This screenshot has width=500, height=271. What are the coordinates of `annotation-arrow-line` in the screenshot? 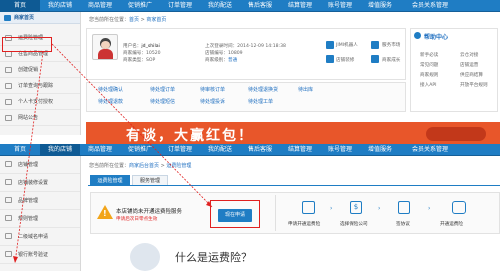 It's located at (29, 157).